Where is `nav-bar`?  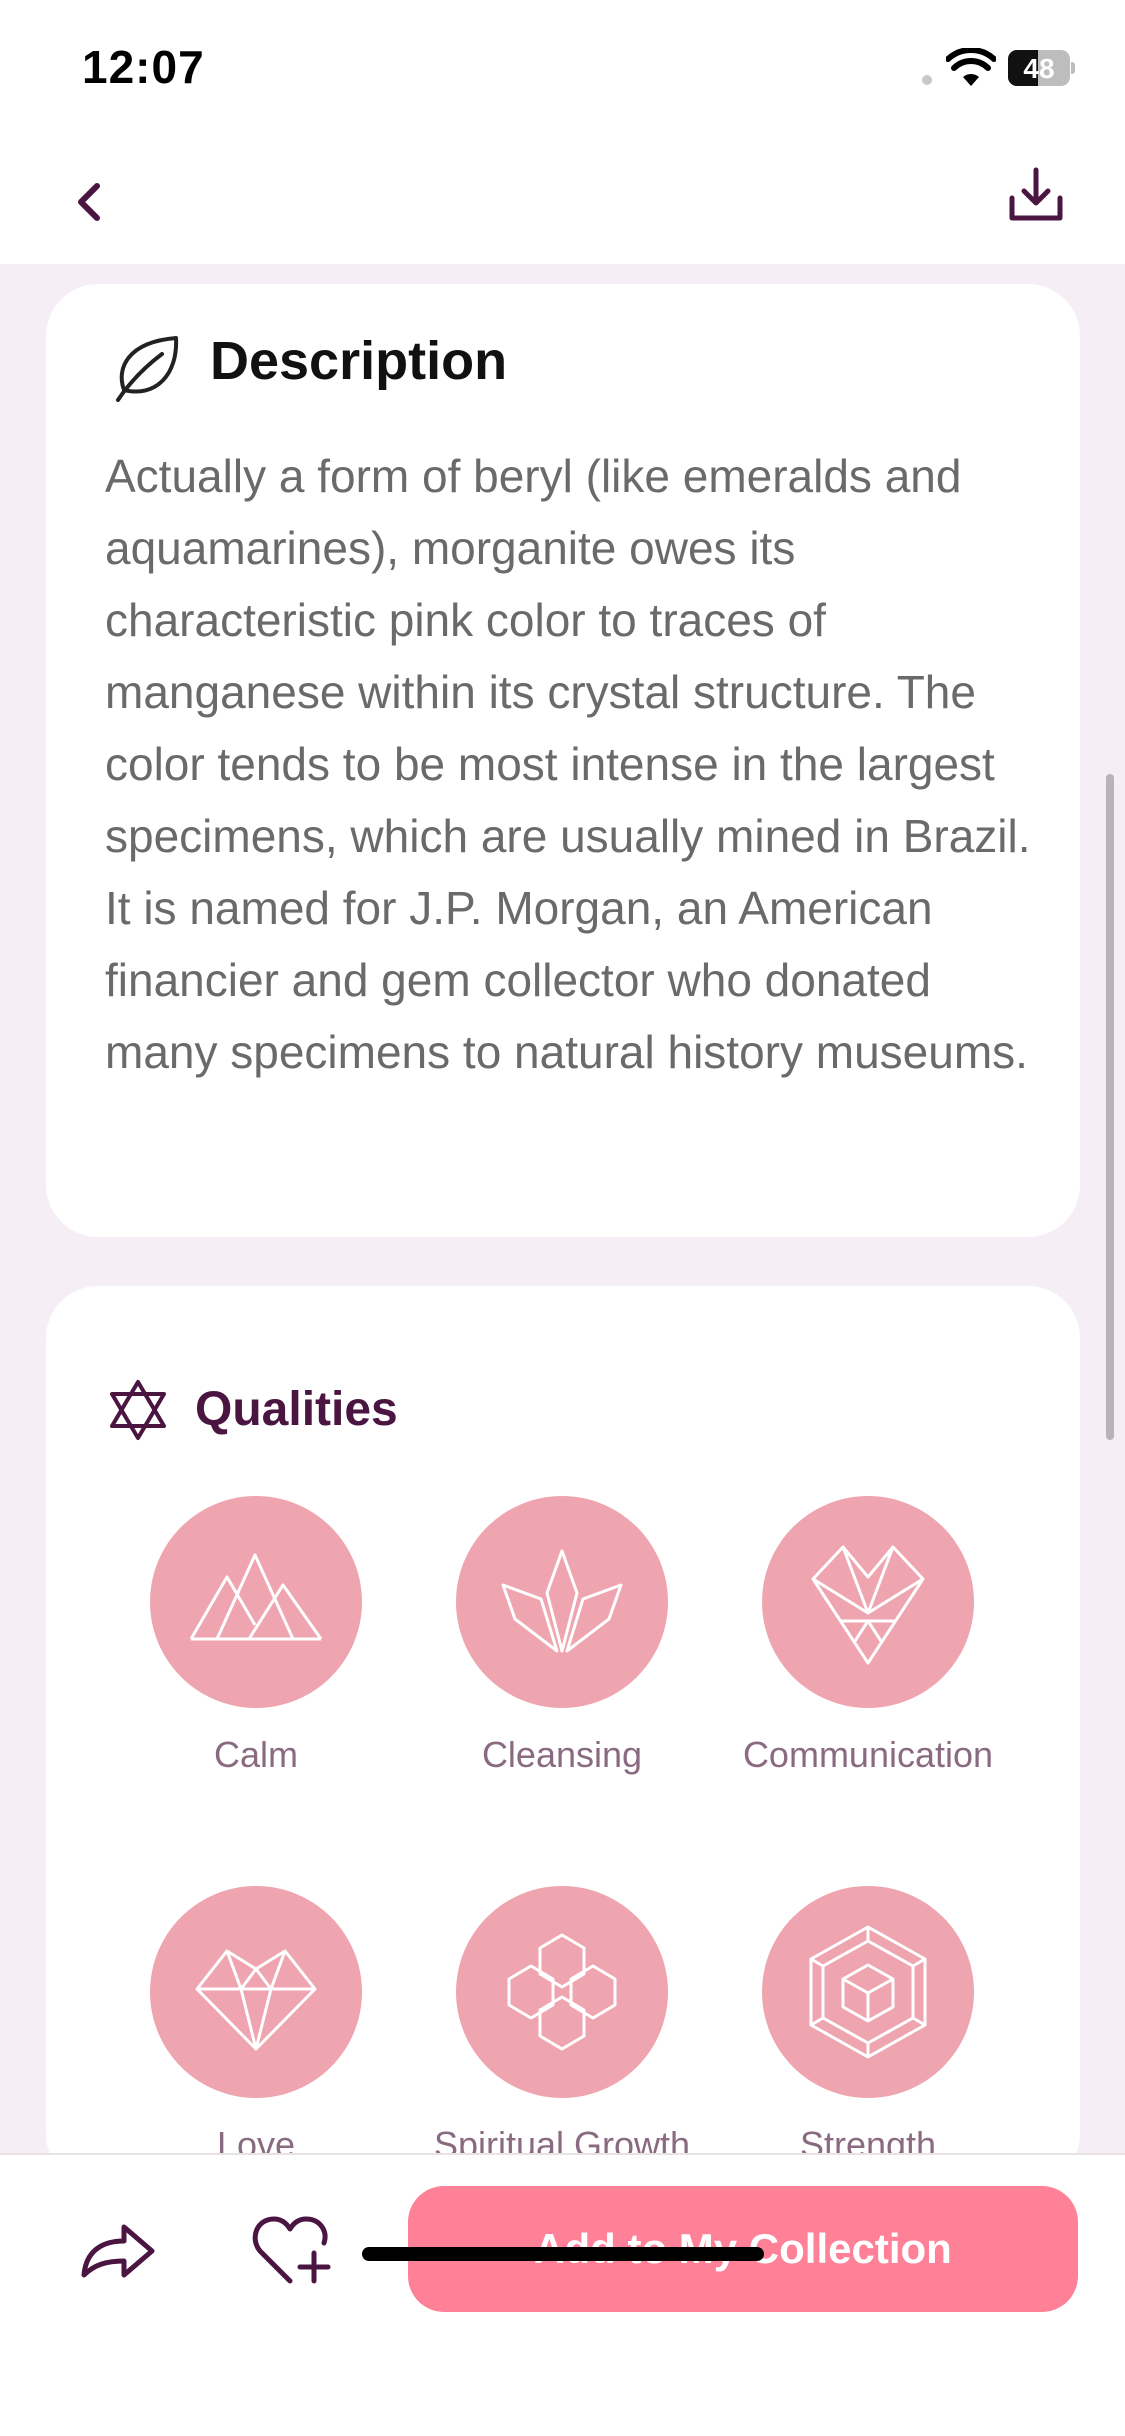
nav-bar is located at coordinates (562, 198).